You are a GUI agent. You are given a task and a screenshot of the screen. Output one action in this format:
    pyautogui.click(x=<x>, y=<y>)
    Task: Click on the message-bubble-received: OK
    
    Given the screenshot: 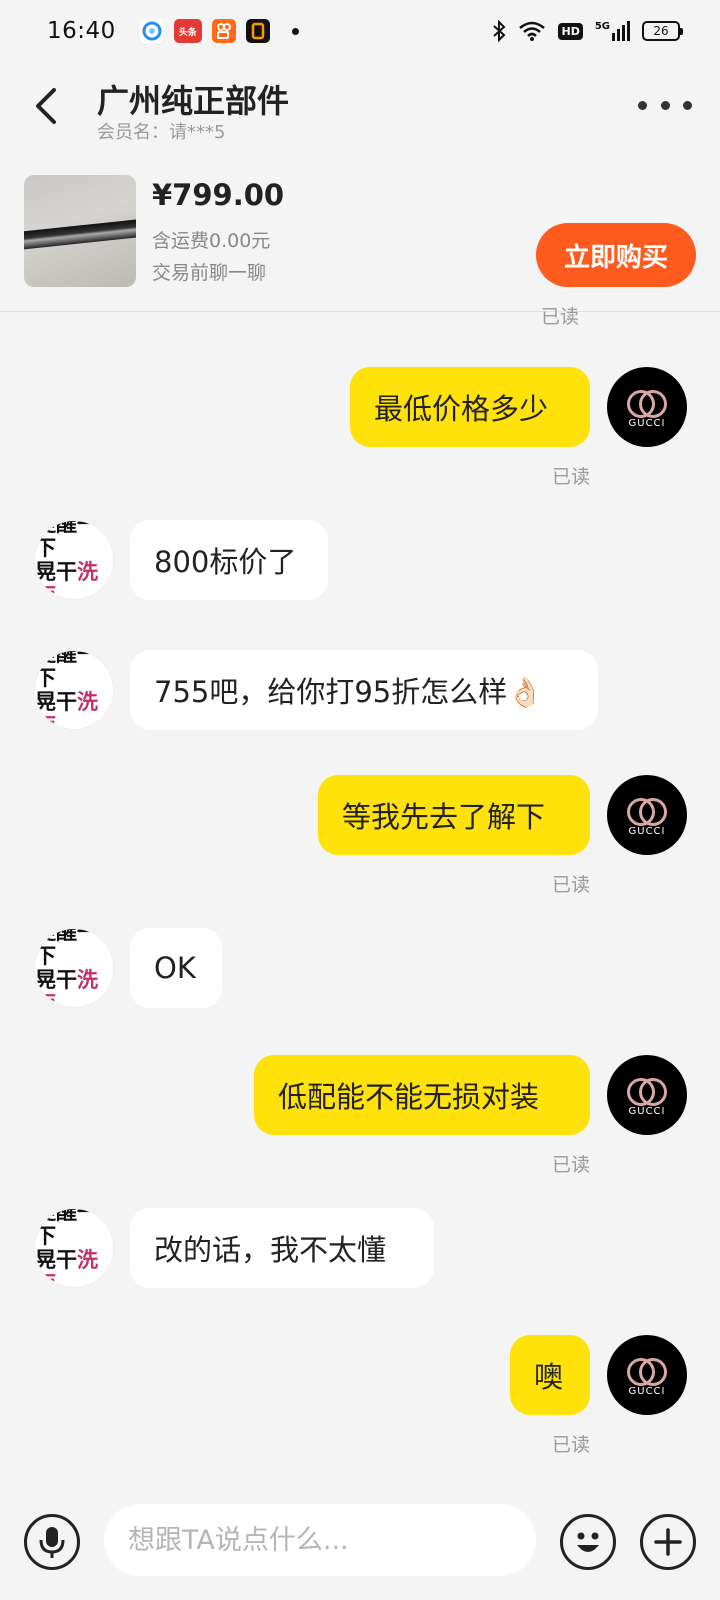 What is the action you would take?
    pyautogui.click(x=176, y=968)
    